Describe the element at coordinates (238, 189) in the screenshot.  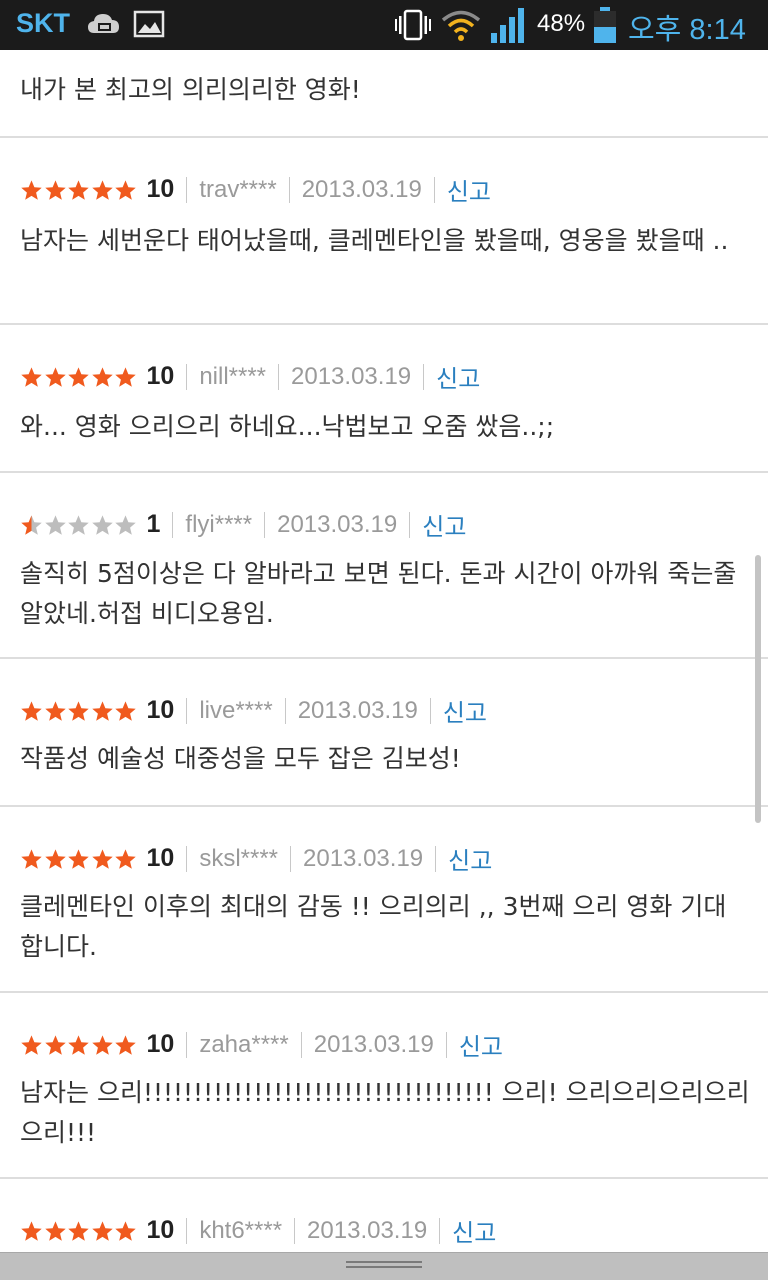
I see `review-username: trav****` at that location.